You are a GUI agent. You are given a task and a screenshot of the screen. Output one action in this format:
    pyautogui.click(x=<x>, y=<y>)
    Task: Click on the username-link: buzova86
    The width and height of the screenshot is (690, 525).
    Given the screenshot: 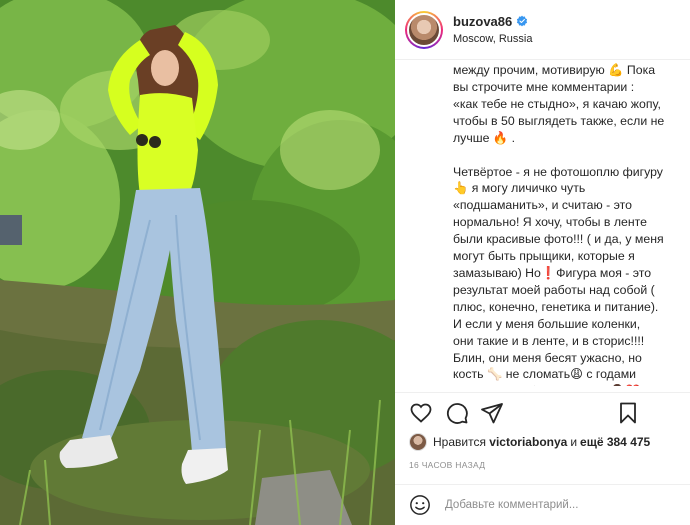 What is the action you would take?
    pyautogui.click(x=490, y=21)
    